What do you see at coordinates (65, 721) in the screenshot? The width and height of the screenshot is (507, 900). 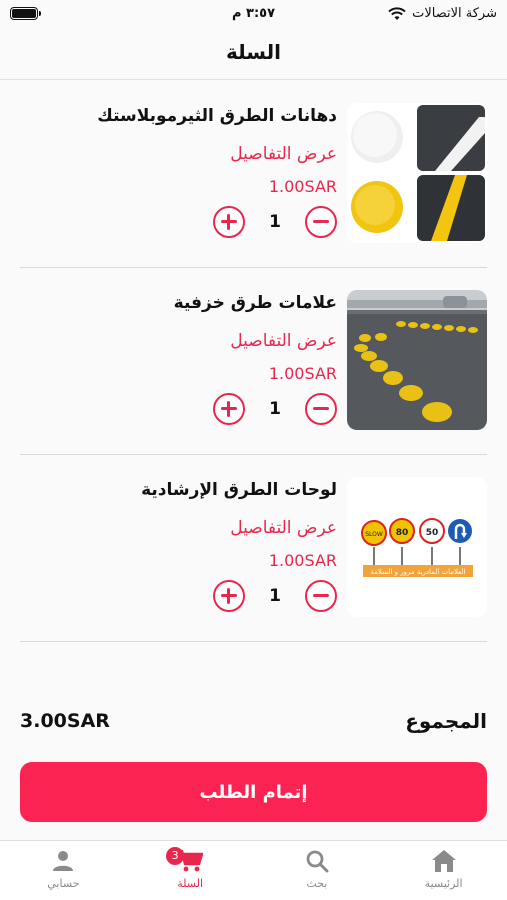 I see `total-value: 3.00SAR` at bounding box center [65, 721].